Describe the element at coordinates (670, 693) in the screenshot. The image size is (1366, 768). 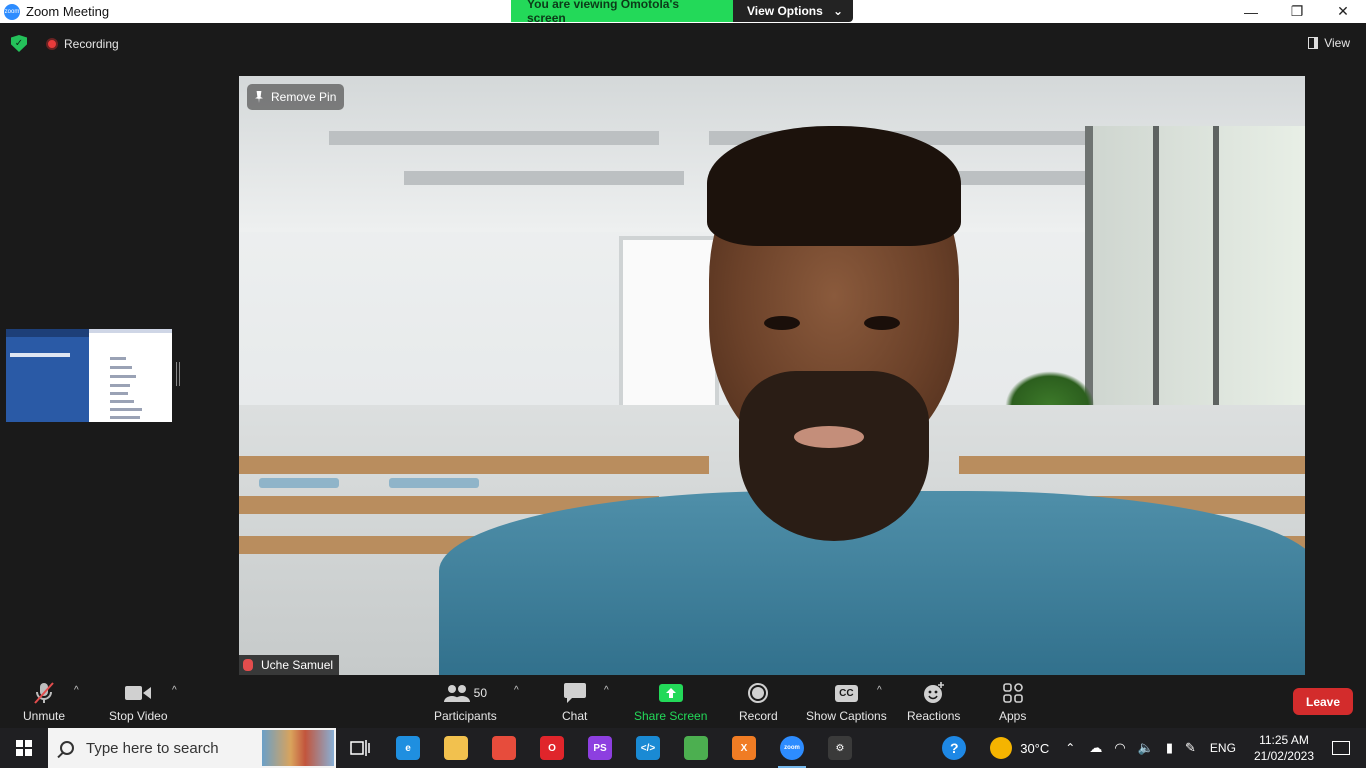
I see `share-screen-icon` at that location.